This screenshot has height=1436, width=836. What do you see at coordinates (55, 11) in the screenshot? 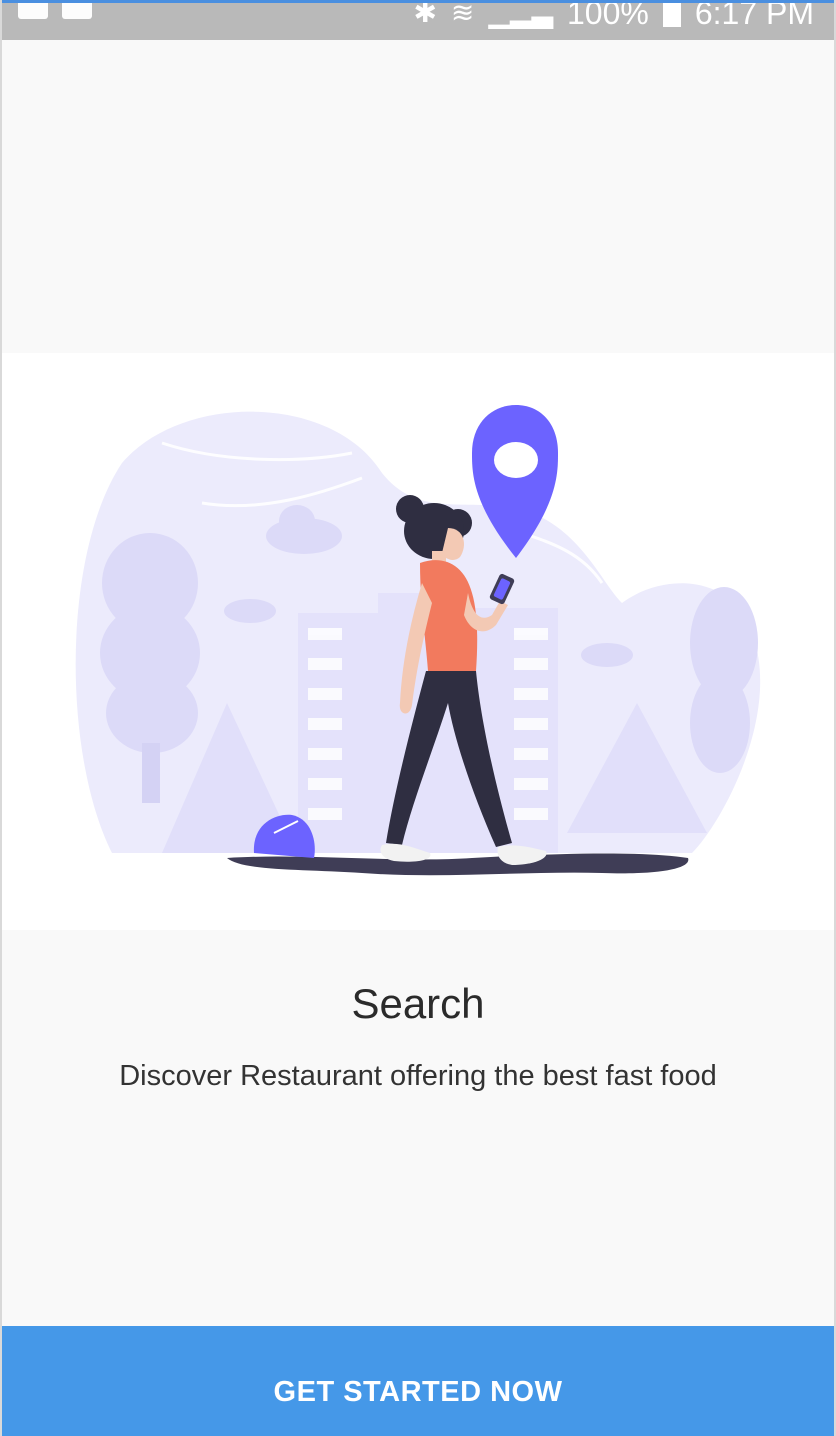
I see `status-left-icons` at bounding box center [55, 11].